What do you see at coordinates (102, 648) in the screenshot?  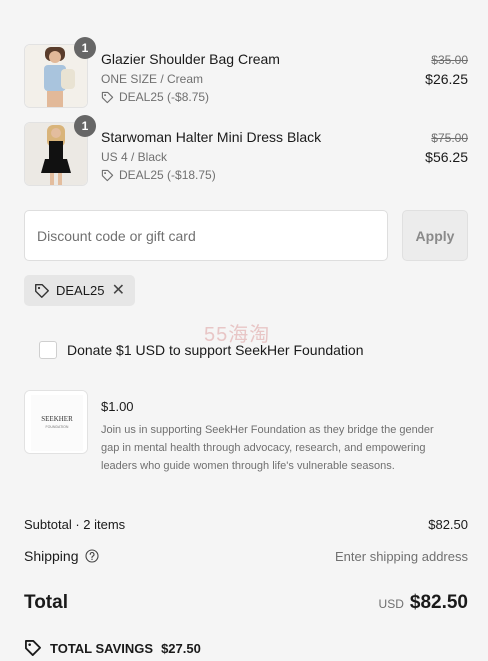 I see `savings-label: TOTAL SAVINGS` at bounding box center [102, 648].